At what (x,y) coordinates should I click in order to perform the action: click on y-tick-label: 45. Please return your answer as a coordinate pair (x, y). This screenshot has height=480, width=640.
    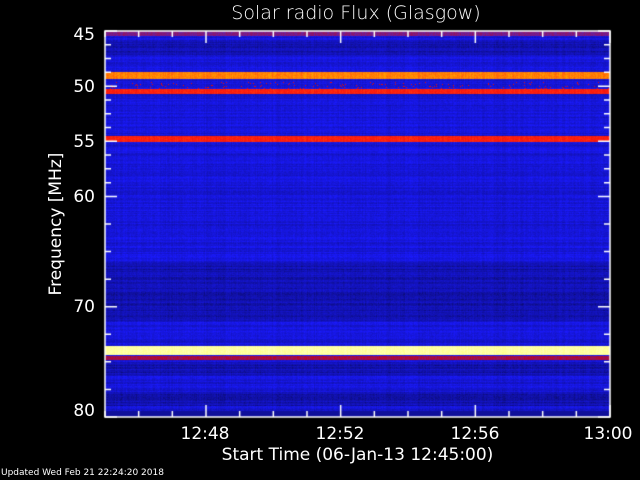
    Looking at the image, I should click on (84, 35).